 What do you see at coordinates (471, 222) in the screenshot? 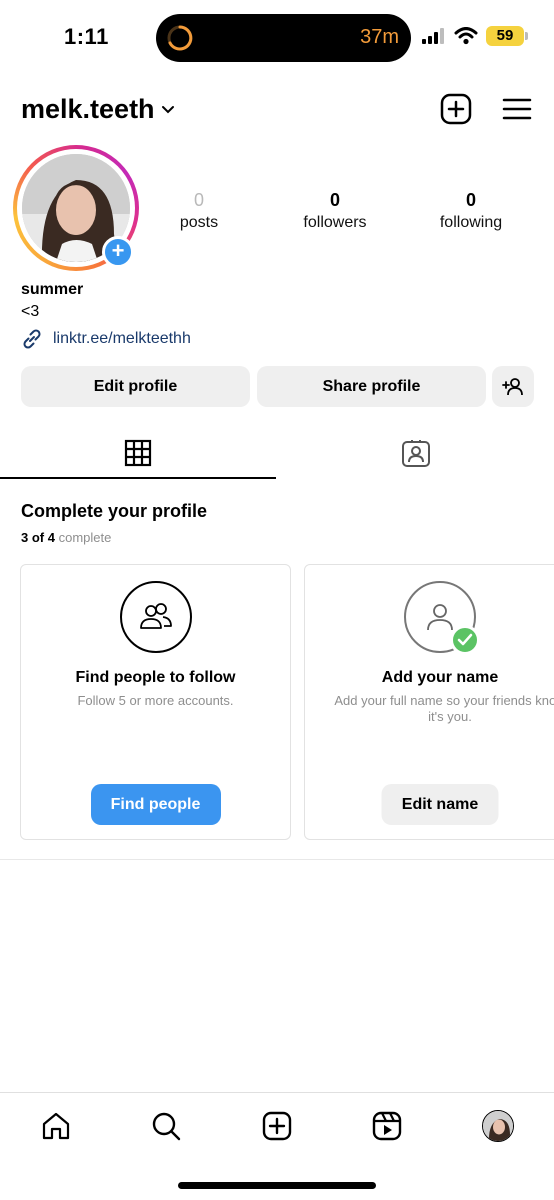
I see `following-label: following` at bounding box center [471, 222].